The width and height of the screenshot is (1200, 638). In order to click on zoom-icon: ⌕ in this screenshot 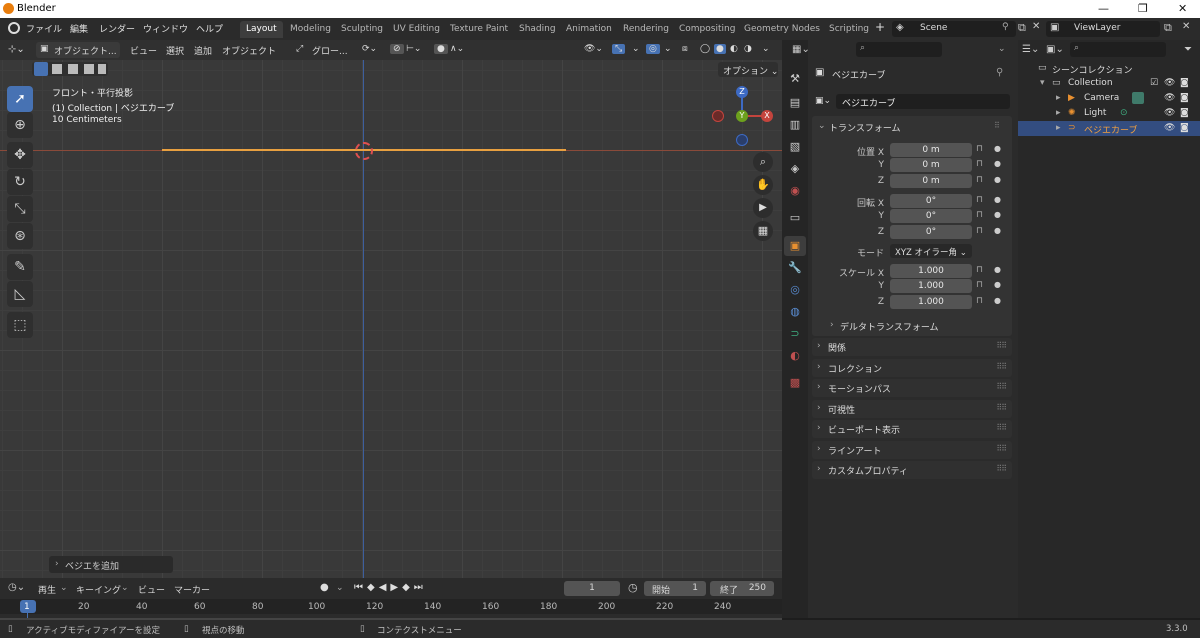, I will do `click(763, 162)`.